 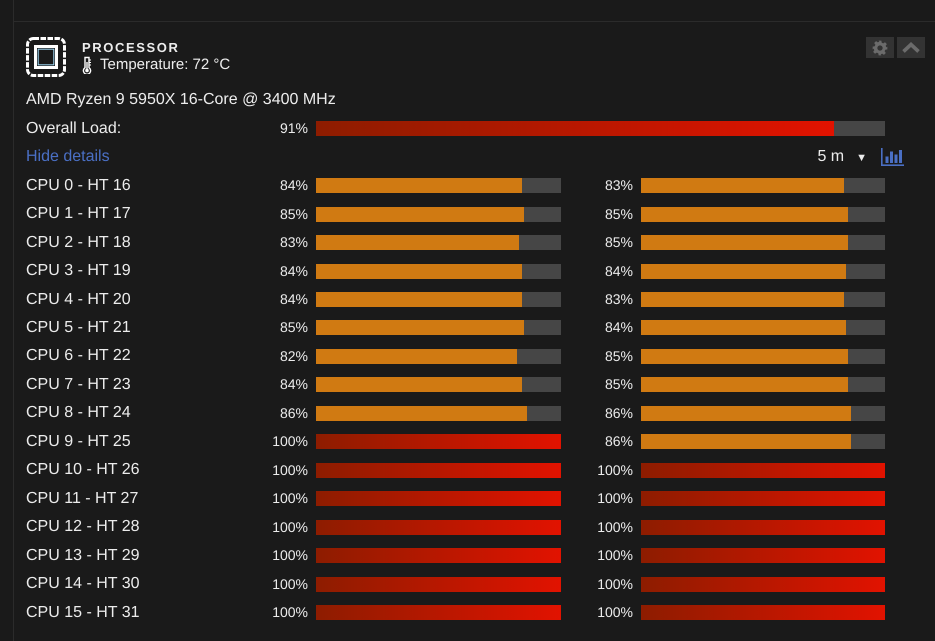 I want to click on panel-title: PROCESSOR, so click(x=131, y=48).